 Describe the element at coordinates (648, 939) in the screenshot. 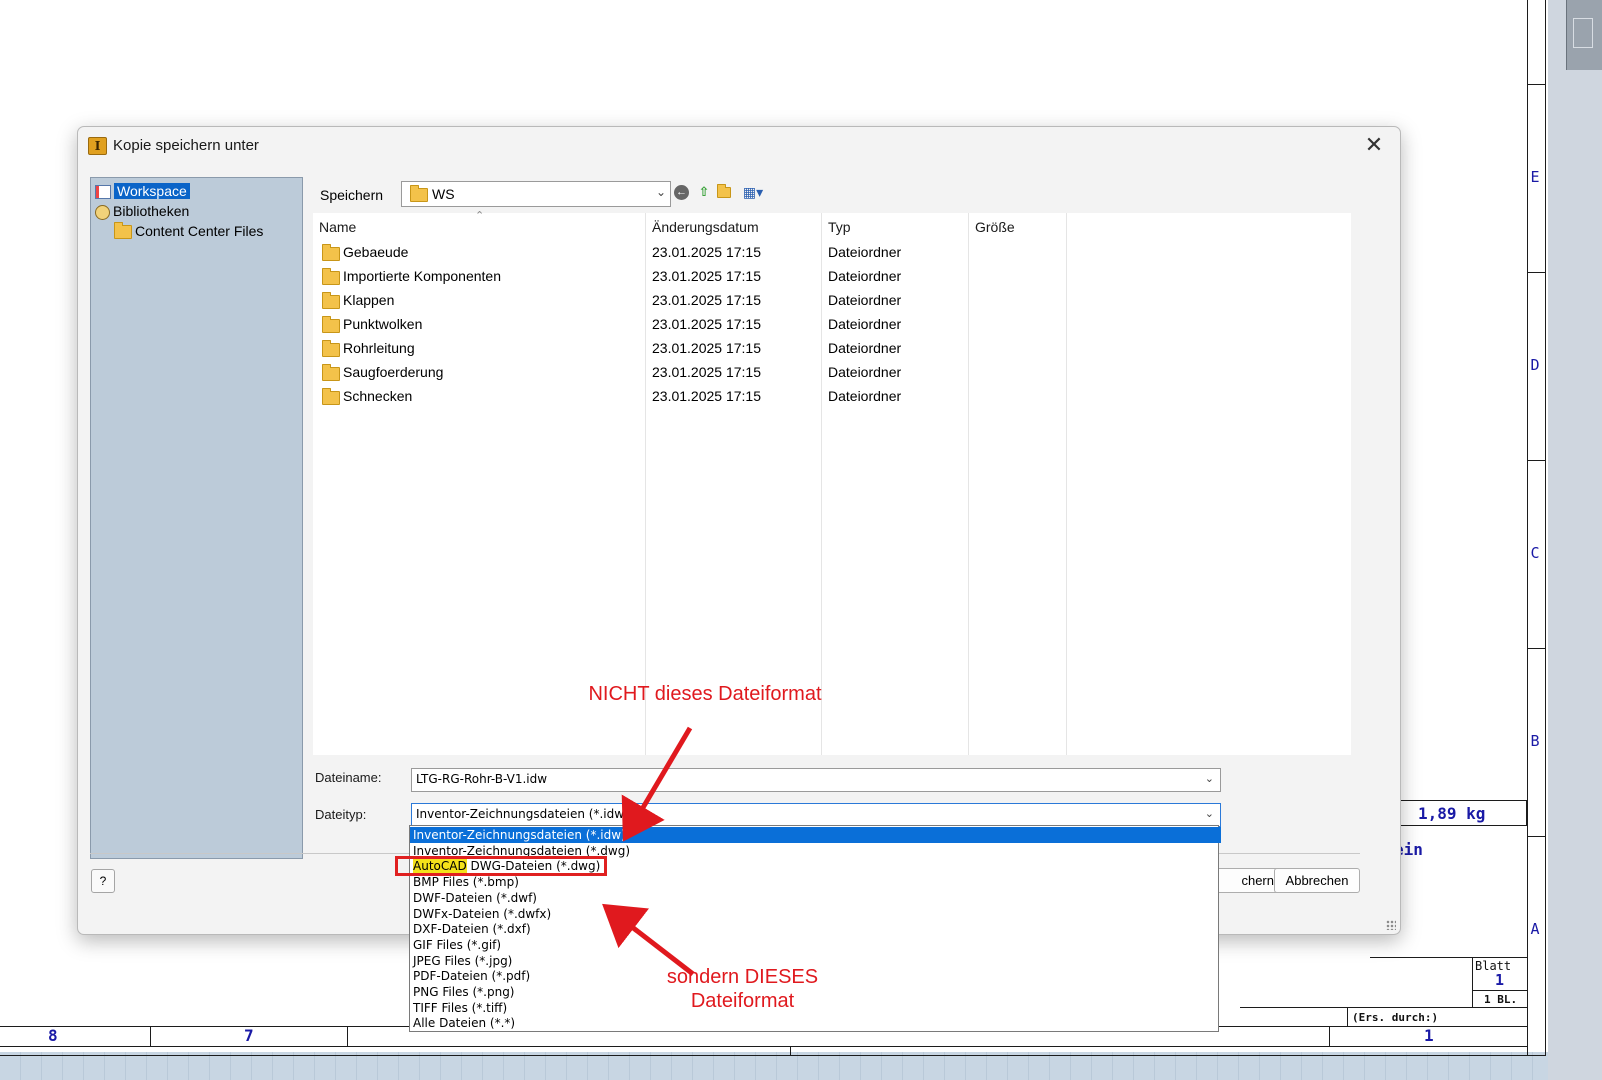

I see `arrow-but-this` at that location.